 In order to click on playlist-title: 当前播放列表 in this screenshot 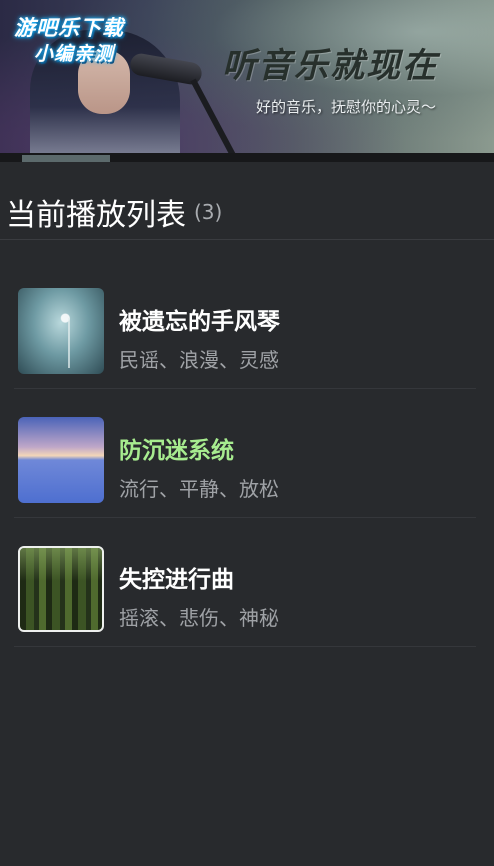, I will do `click(96, 215)`.